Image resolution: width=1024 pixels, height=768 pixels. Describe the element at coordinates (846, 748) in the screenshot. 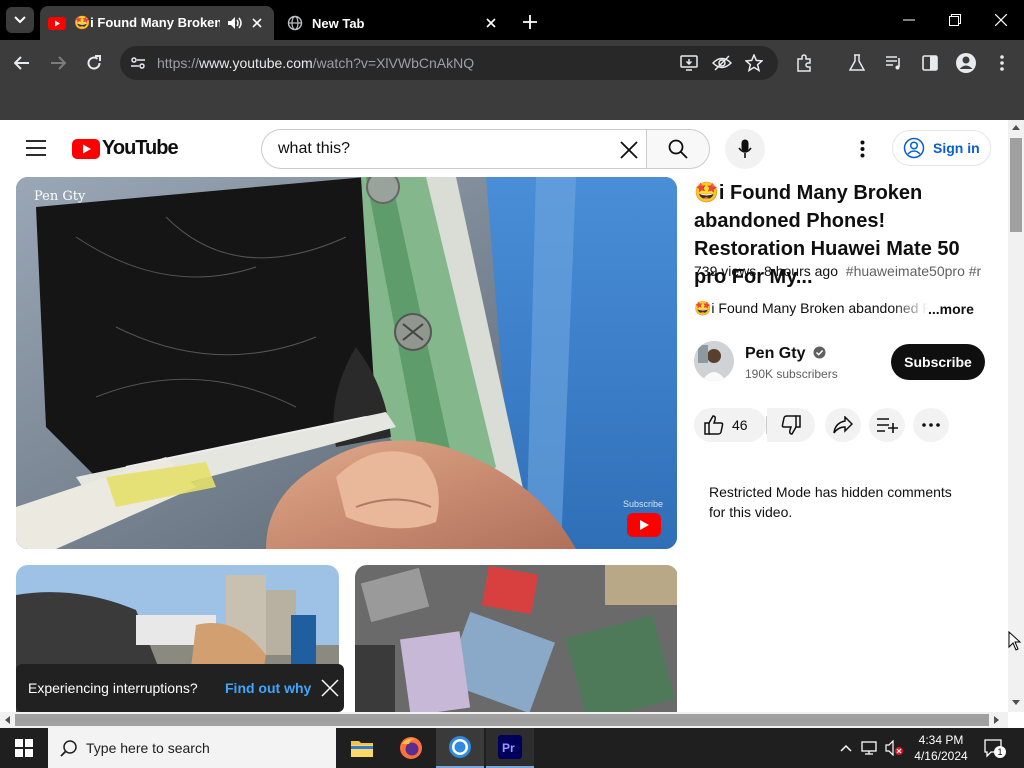

I see `show-hidden-icons-button` at that location.